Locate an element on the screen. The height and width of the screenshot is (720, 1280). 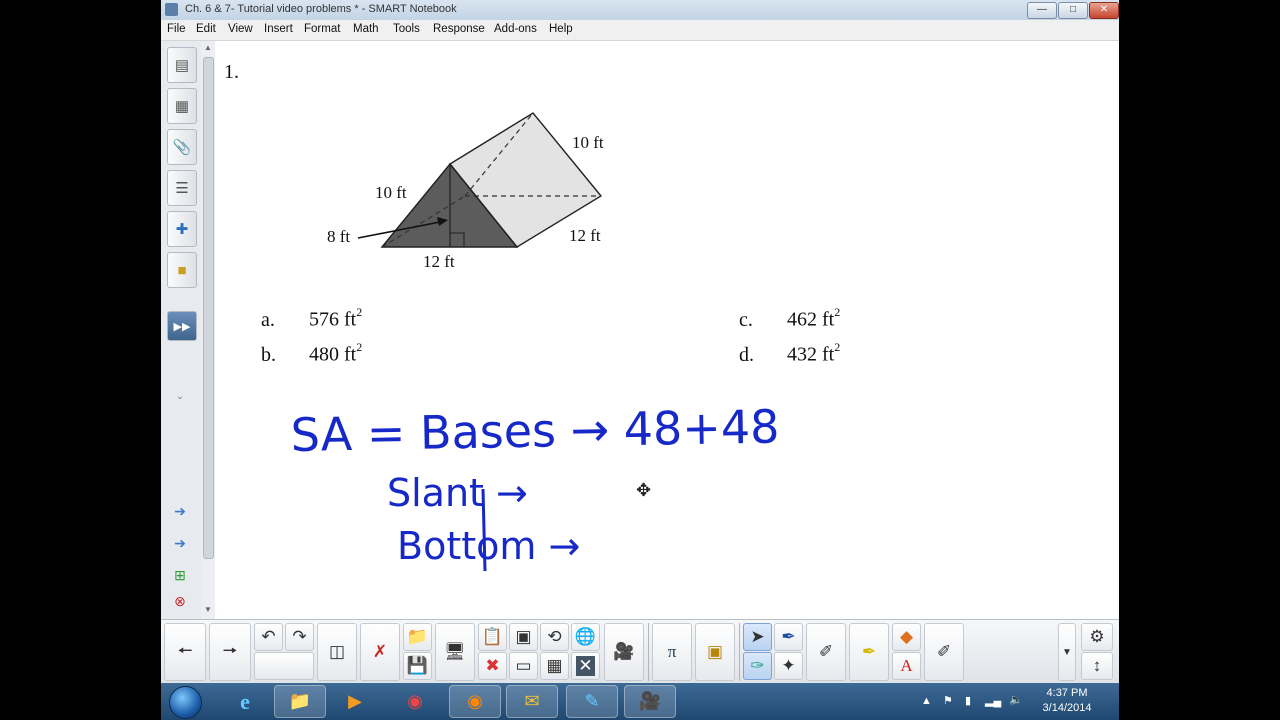
delete-page-icon: ⊗ is located at coordinates (180, 602).